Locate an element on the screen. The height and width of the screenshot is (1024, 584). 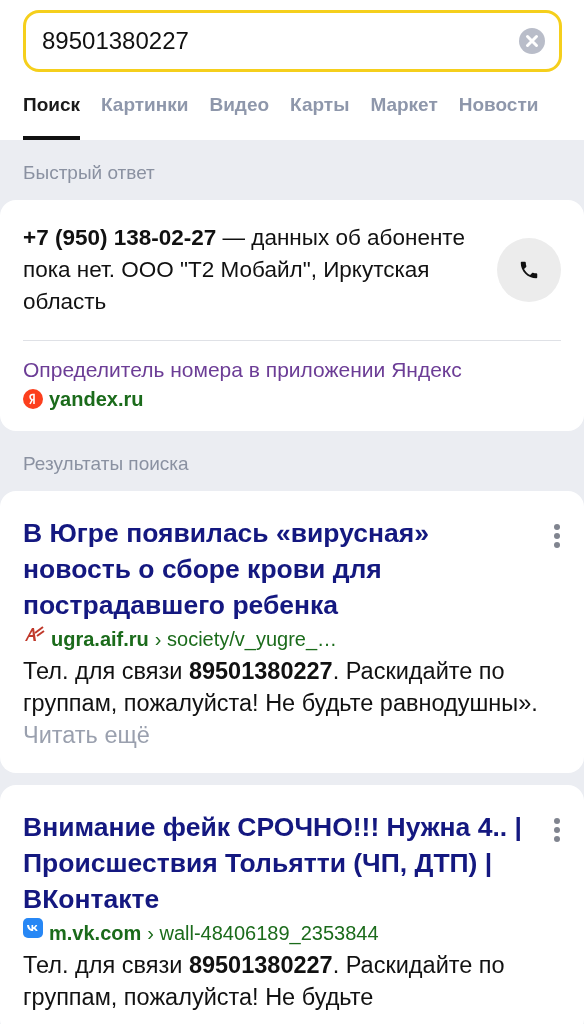
site-link: ugra.aif.ru is located at coordinates (100, 639).